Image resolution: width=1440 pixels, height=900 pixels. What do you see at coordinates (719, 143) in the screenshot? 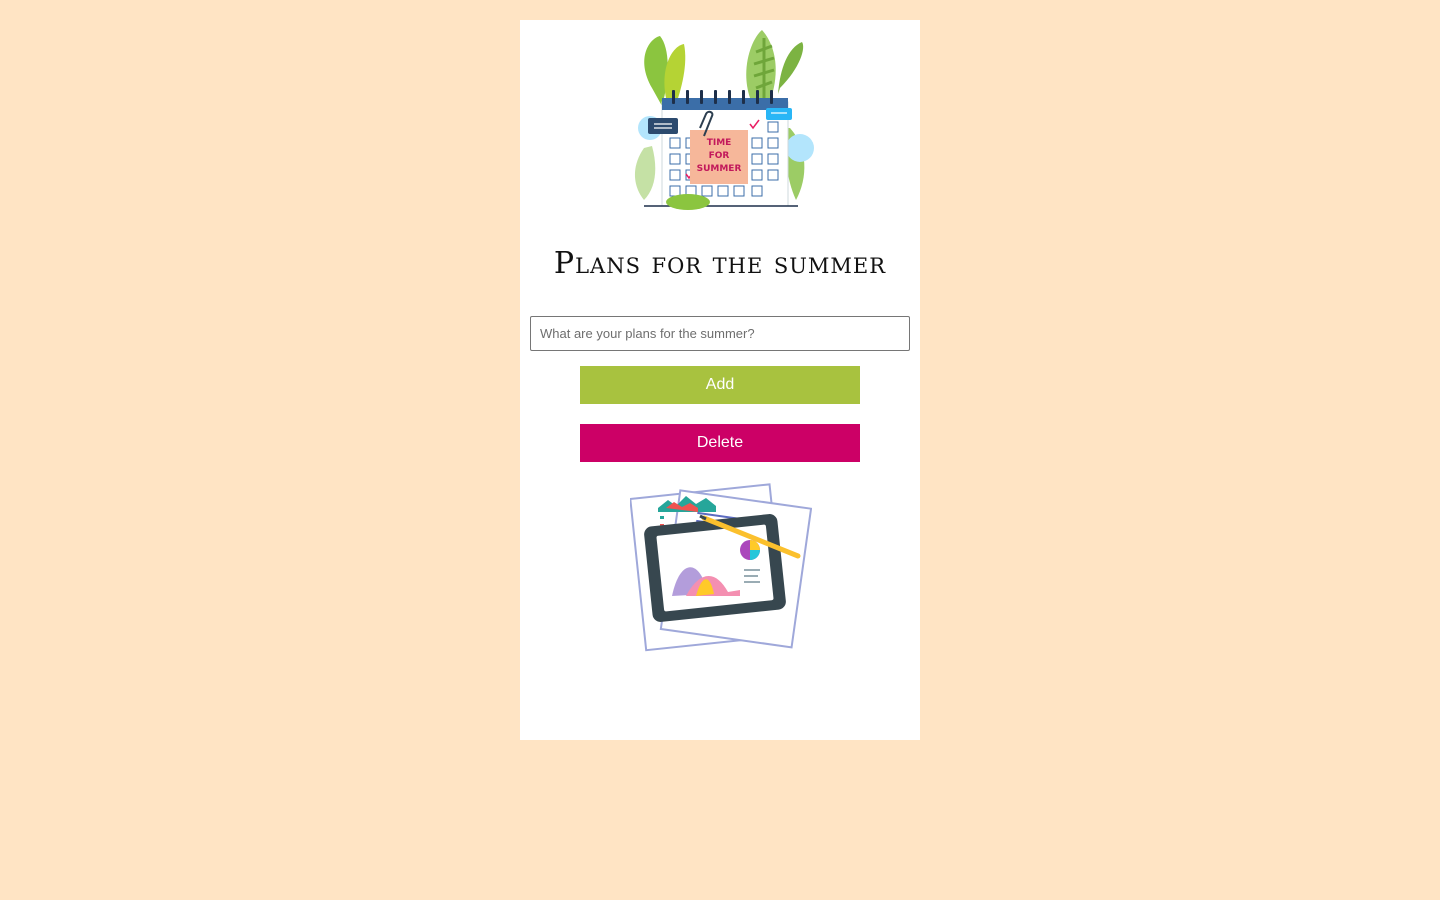
I see `svg-text: TIME` at bounding box center [719, 143].